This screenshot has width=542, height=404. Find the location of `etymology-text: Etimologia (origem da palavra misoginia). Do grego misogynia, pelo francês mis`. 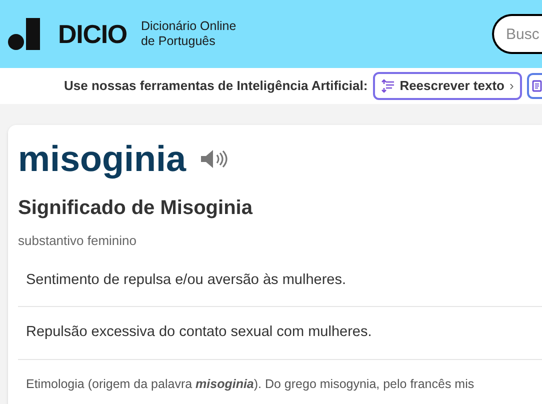

etymology-text: Etimologia (origem da palavra misoginia). Do grego misogynia, pelo francês mis is located at coordinates (250, 384).